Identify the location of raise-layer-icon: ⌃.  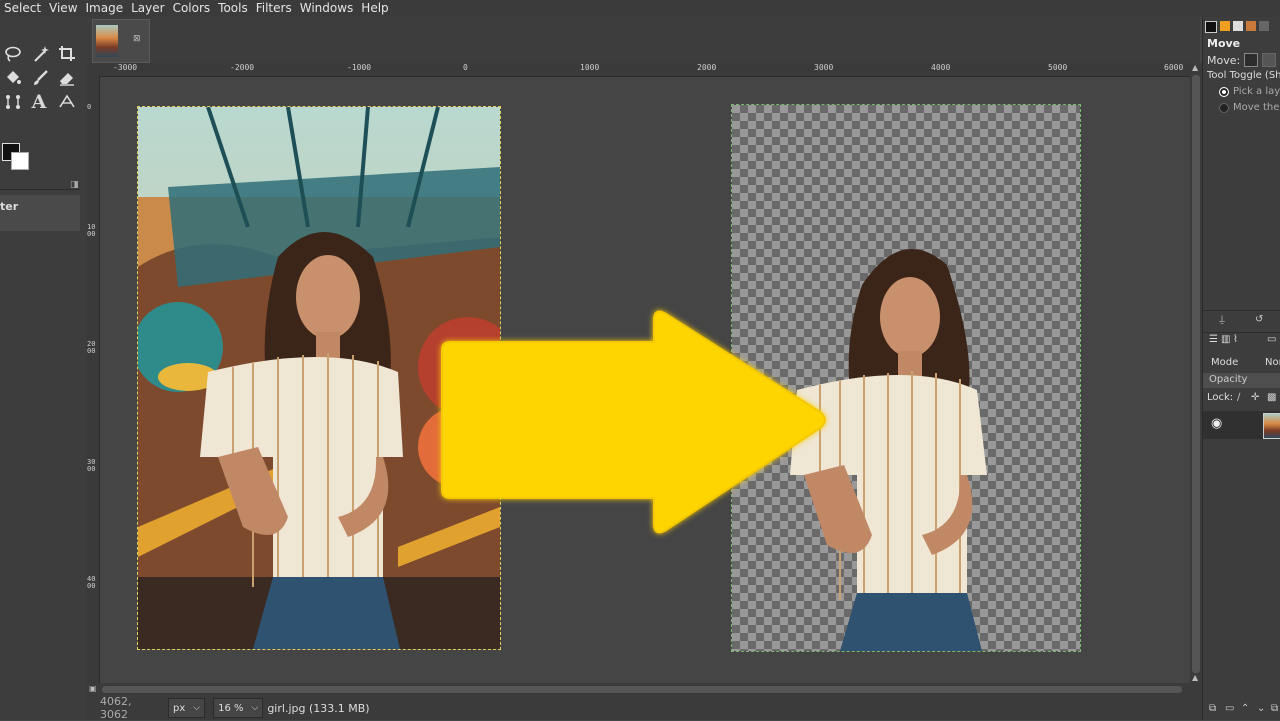
(1245, 708).